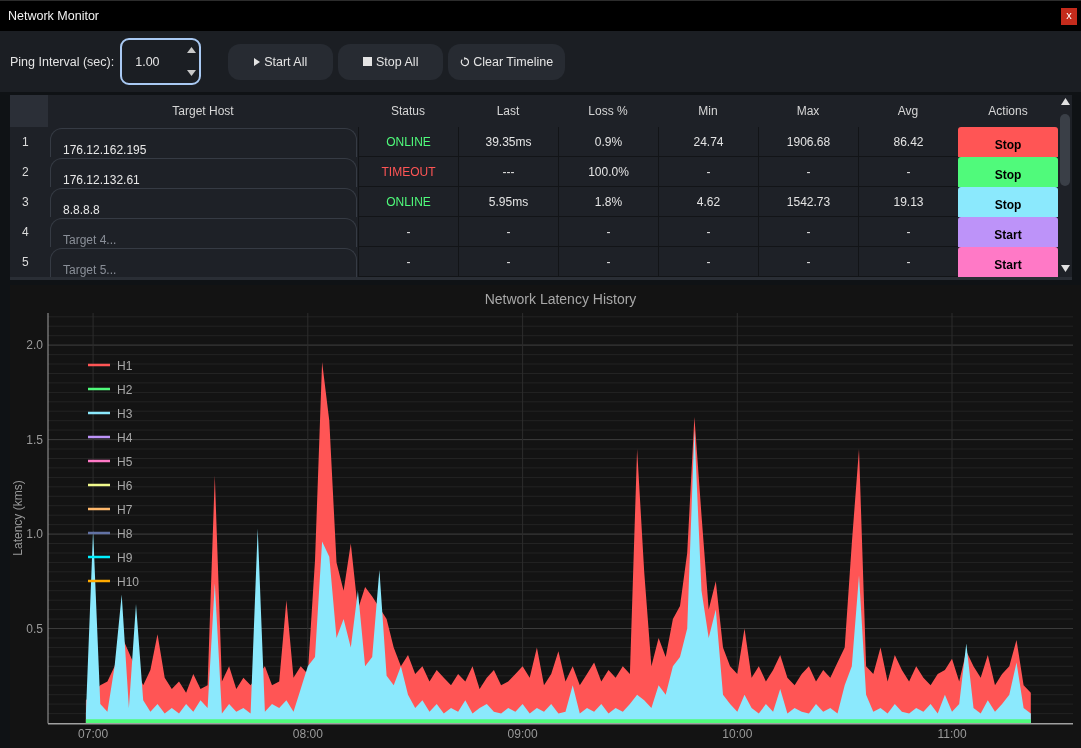  Describe the element at coordinates (25, 142) in the screenshot. I see `row-number: 1` at that location.